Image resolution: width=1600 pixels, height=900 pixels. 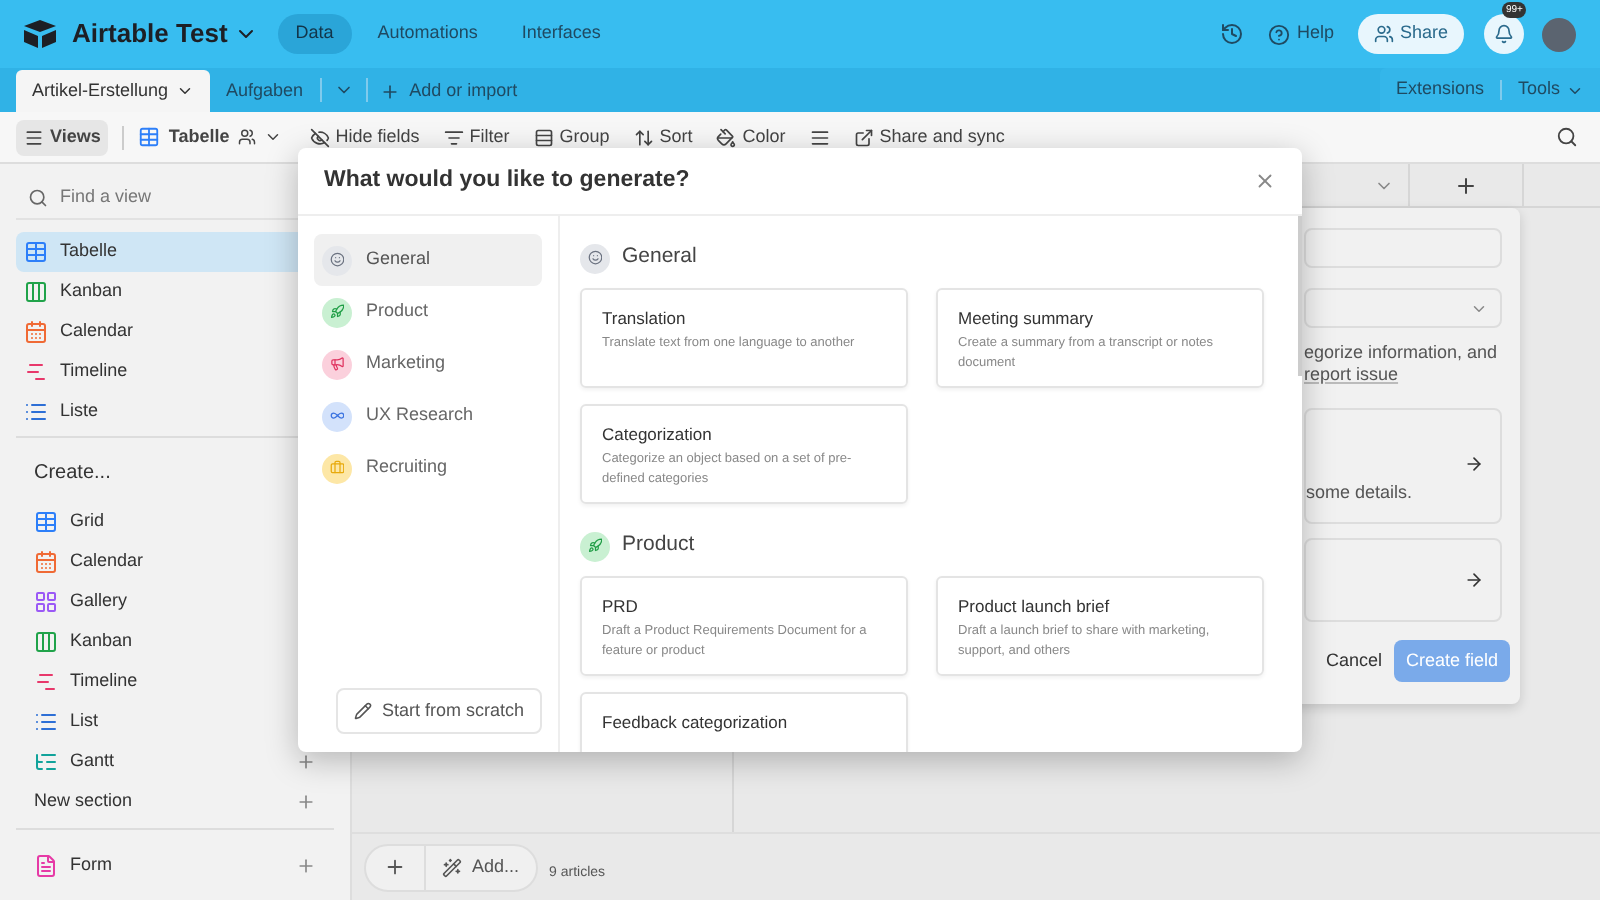 What do you see at coordinates (658, 435) in the screenshot?
I see `card-title: Categorization` at bounding box center [658, 435].